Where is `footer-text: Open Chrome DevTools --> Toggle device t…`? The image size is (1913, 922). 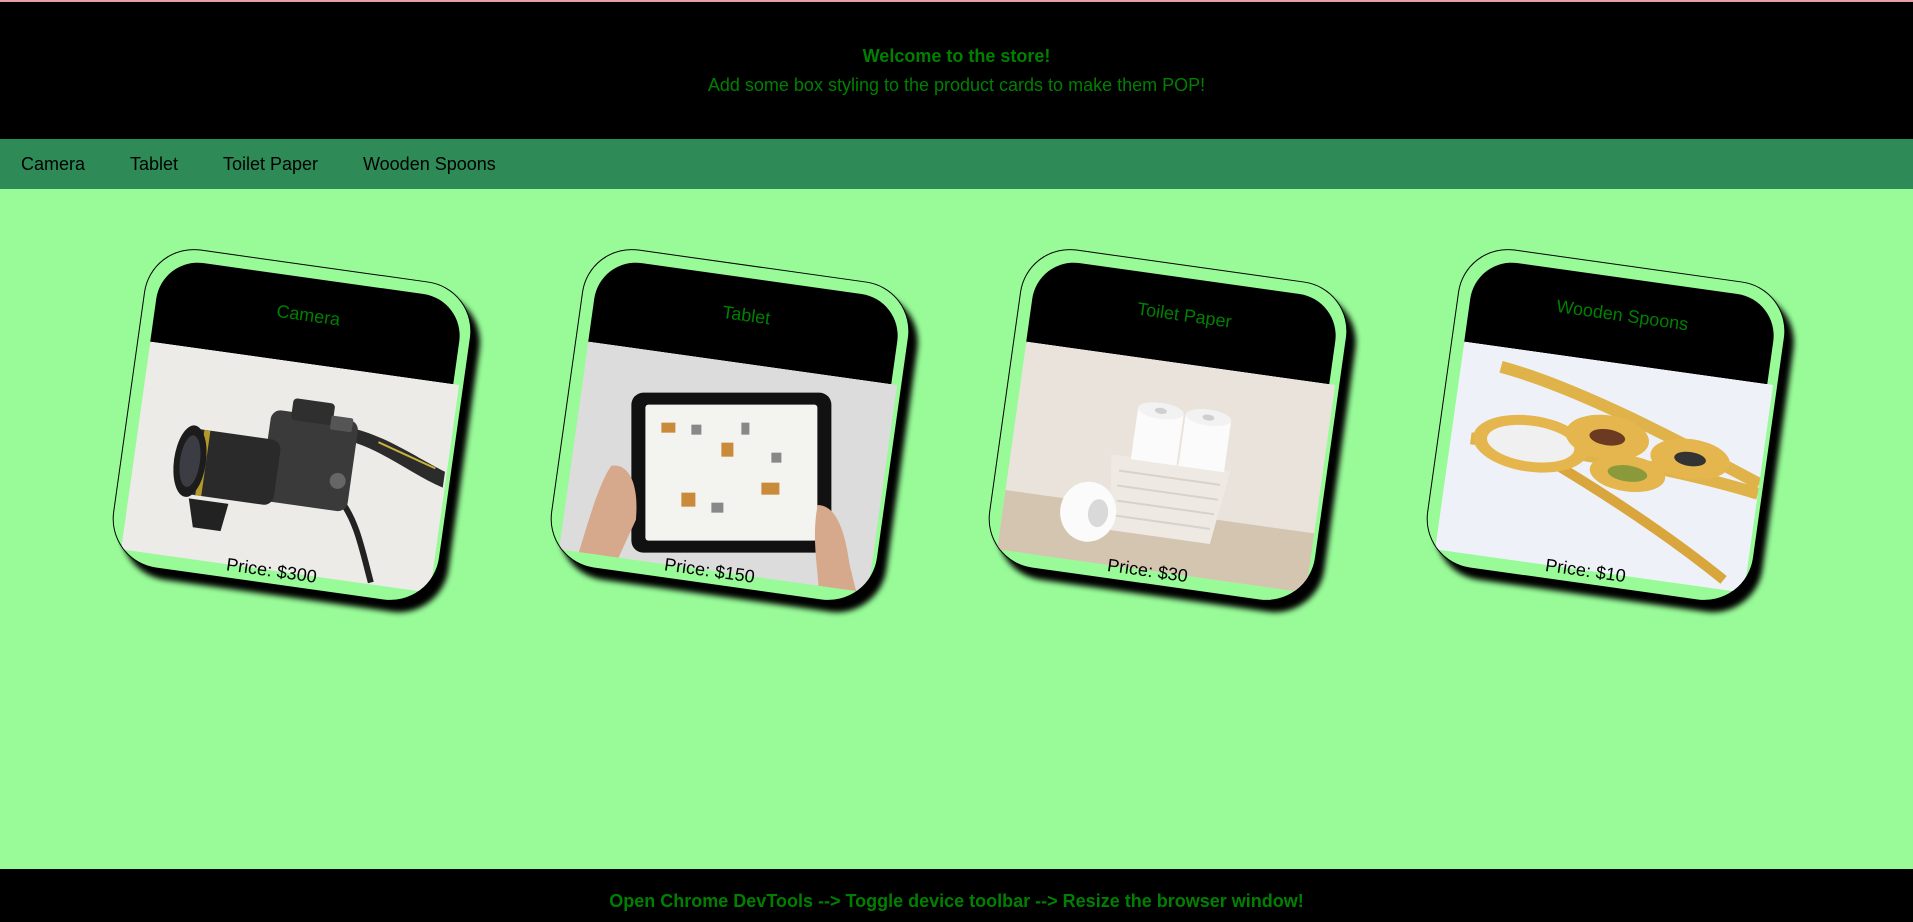 footer-text: Open Chrome DevTools --> Toggle device t… is located at coordinates (956, 901).